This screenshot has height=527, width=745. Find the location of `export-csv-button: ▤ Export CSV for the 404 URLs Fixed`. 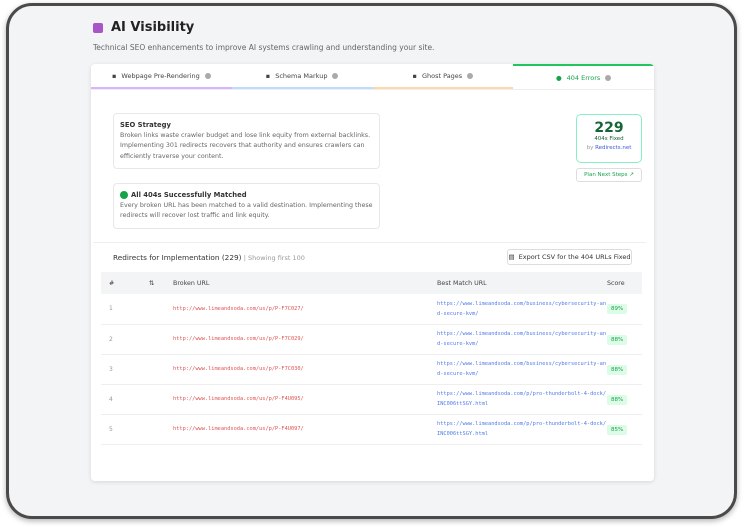

export-csv-button: ▤ Export CSV for the 404 URLs Fixed is located at coordinates (569, 257).